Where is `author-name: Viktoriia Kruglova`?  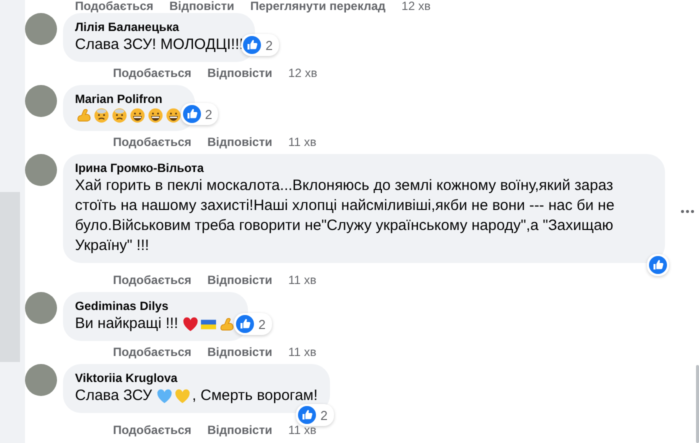 author-name: Viktoriia Kruglova is located at coordinates (196, 378).